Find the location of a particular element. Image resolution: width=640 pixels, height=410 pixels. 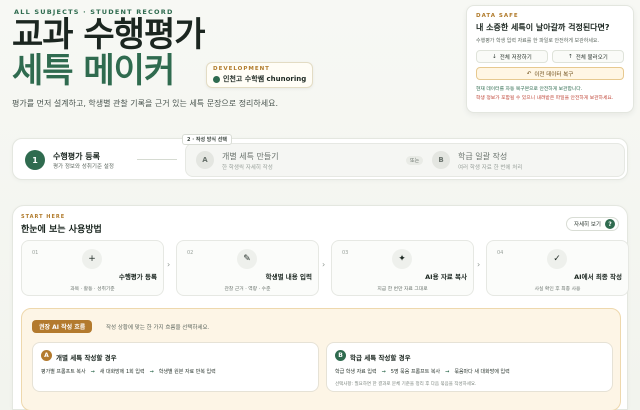

case-a-badge: A is located at coordinates (46, 355).